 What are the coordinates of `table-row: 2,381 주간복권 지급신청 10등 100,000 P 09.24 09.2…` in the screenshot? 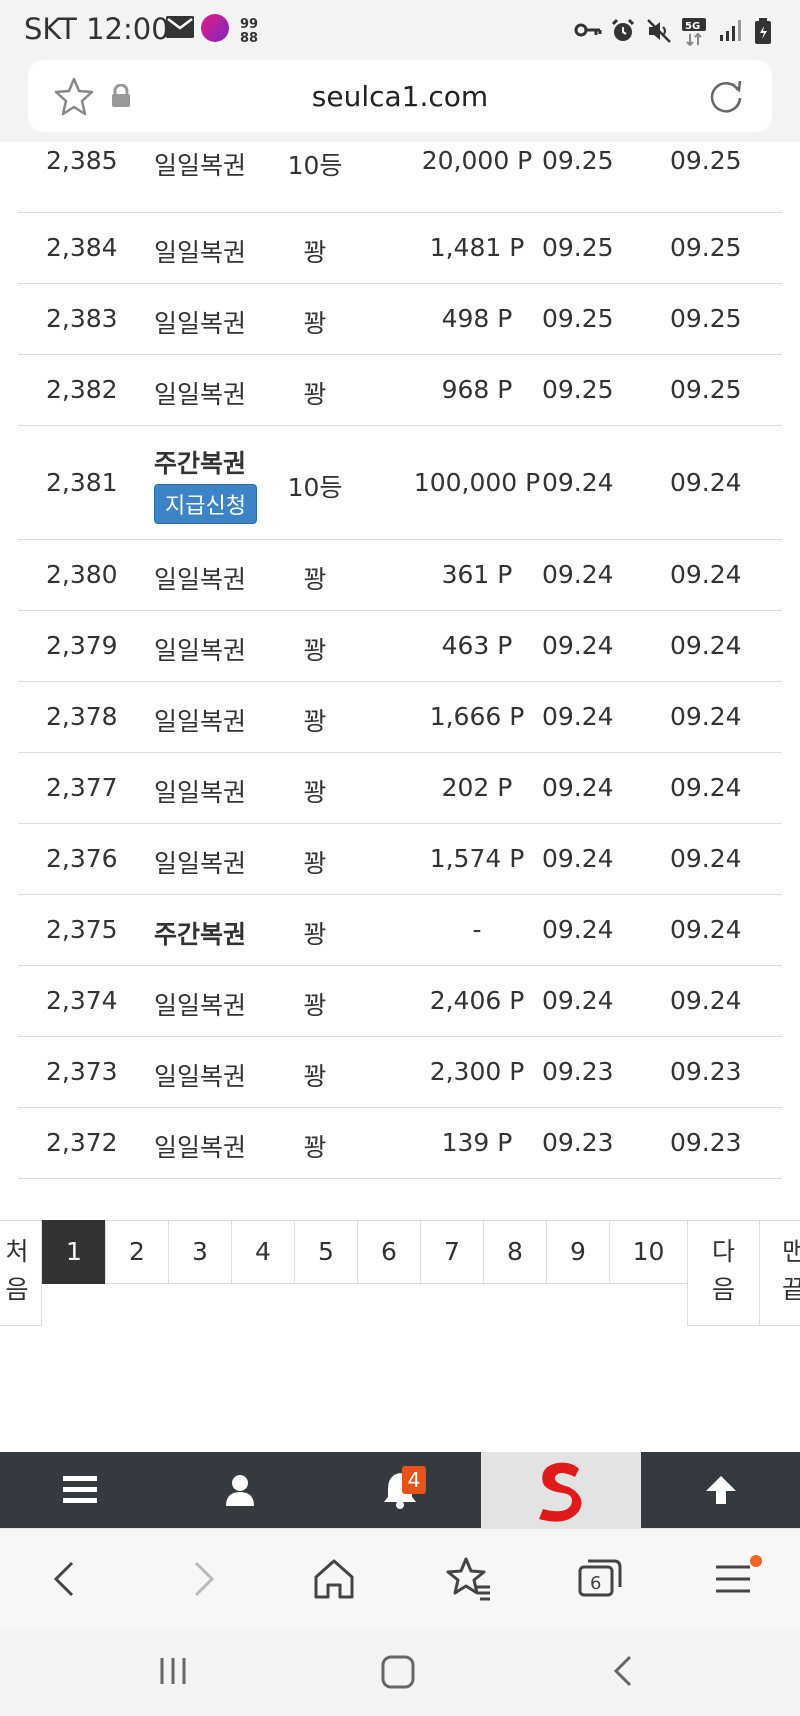 It's located at (400, 483).